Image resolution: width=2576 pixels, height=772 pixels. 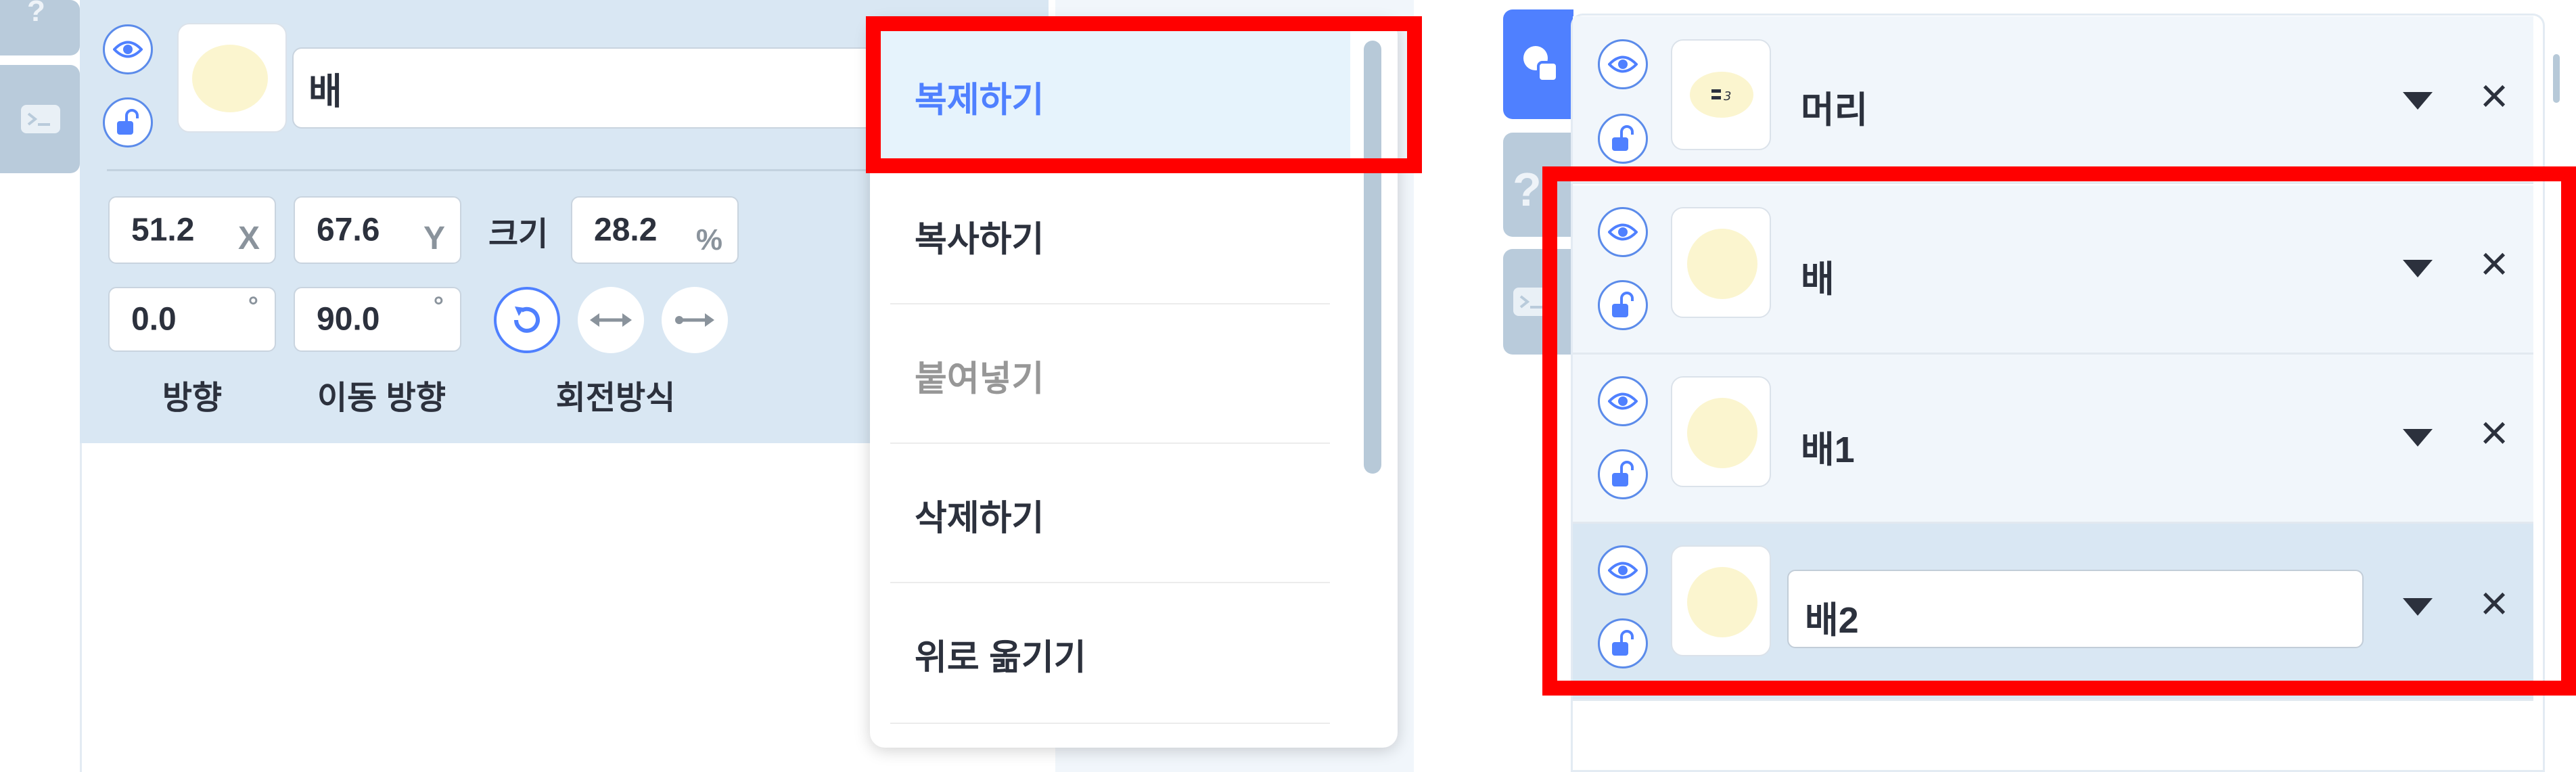 I want to click on menu-item-delete-label: 삭제하기, so click(x=979, y=519).